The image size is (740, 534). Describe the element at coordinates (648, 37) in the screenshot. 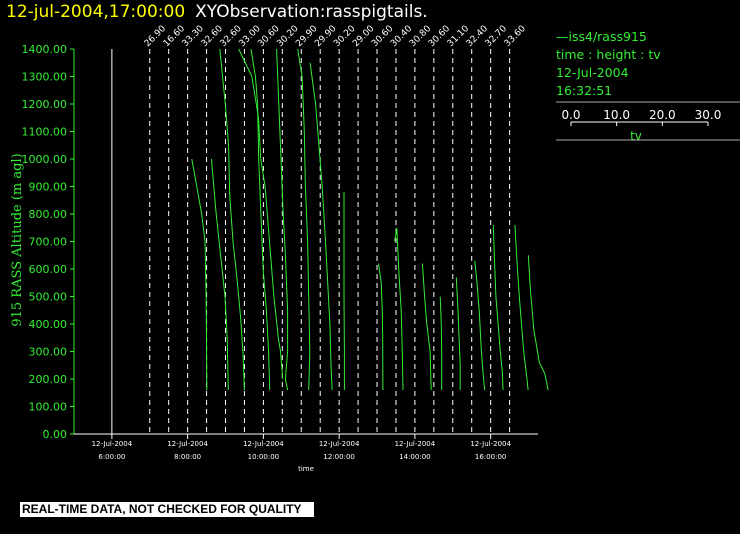

I see `legend-series: —iss4/rass915` at that location.